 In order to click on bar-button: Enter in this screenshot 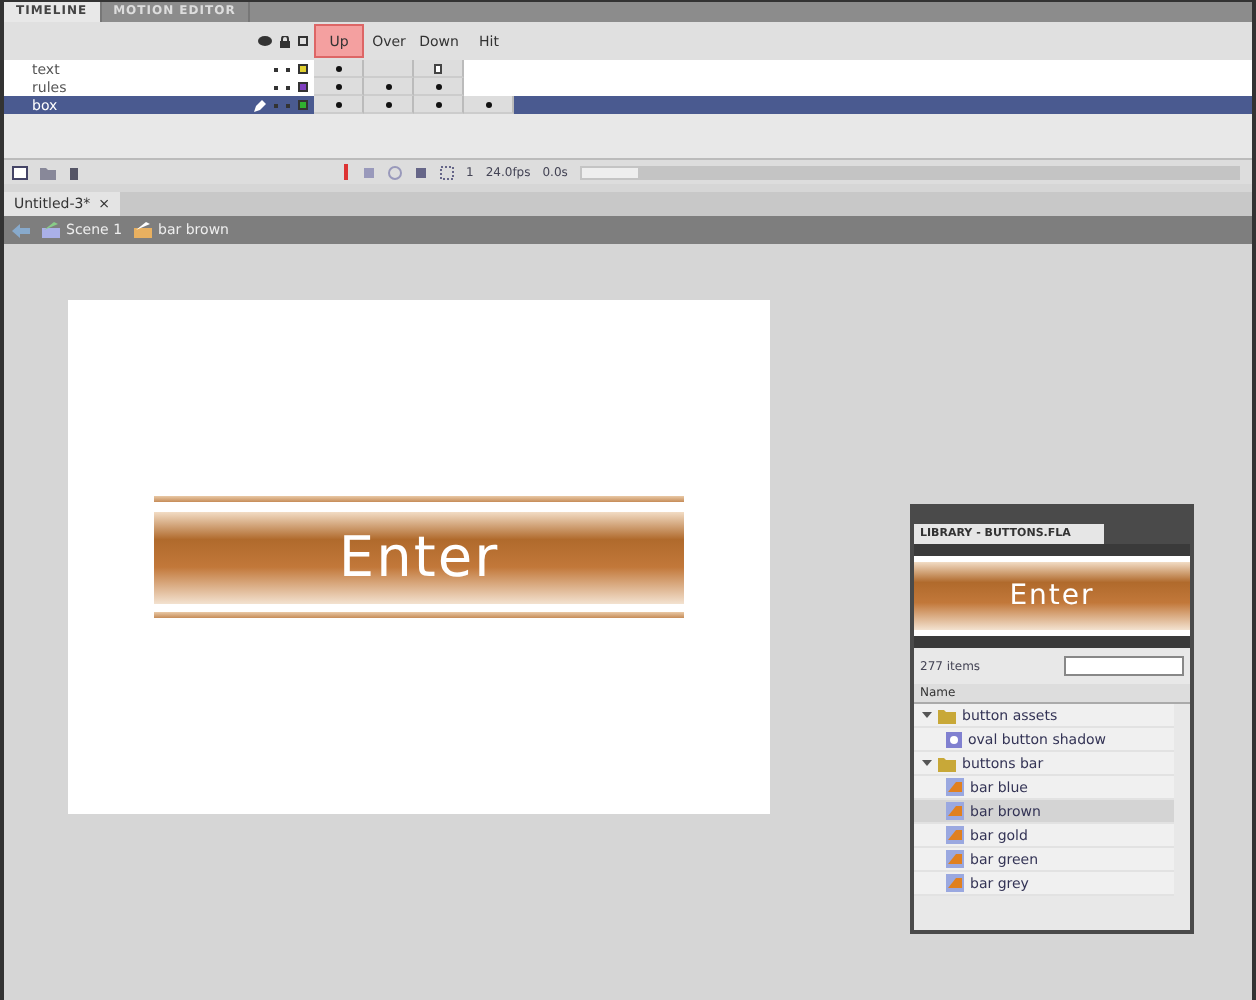, I will do `click(419, 557)`.